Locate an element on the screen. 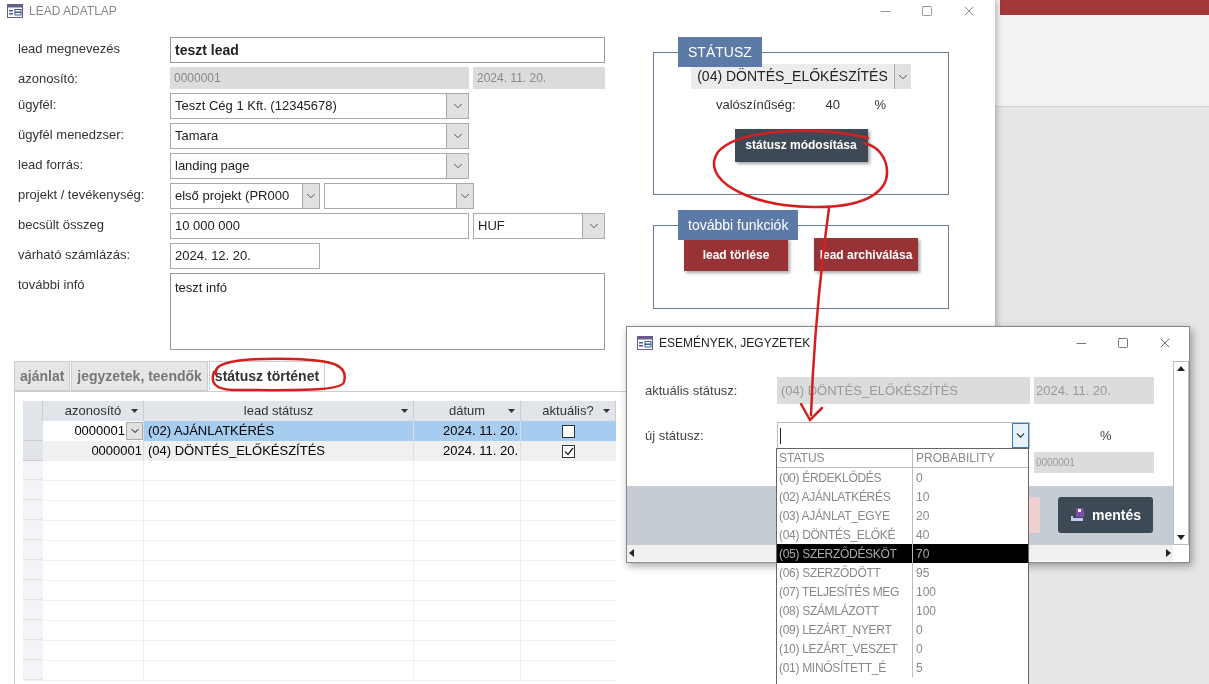  text-field: teszt lead is located at coordinates (387, 50).